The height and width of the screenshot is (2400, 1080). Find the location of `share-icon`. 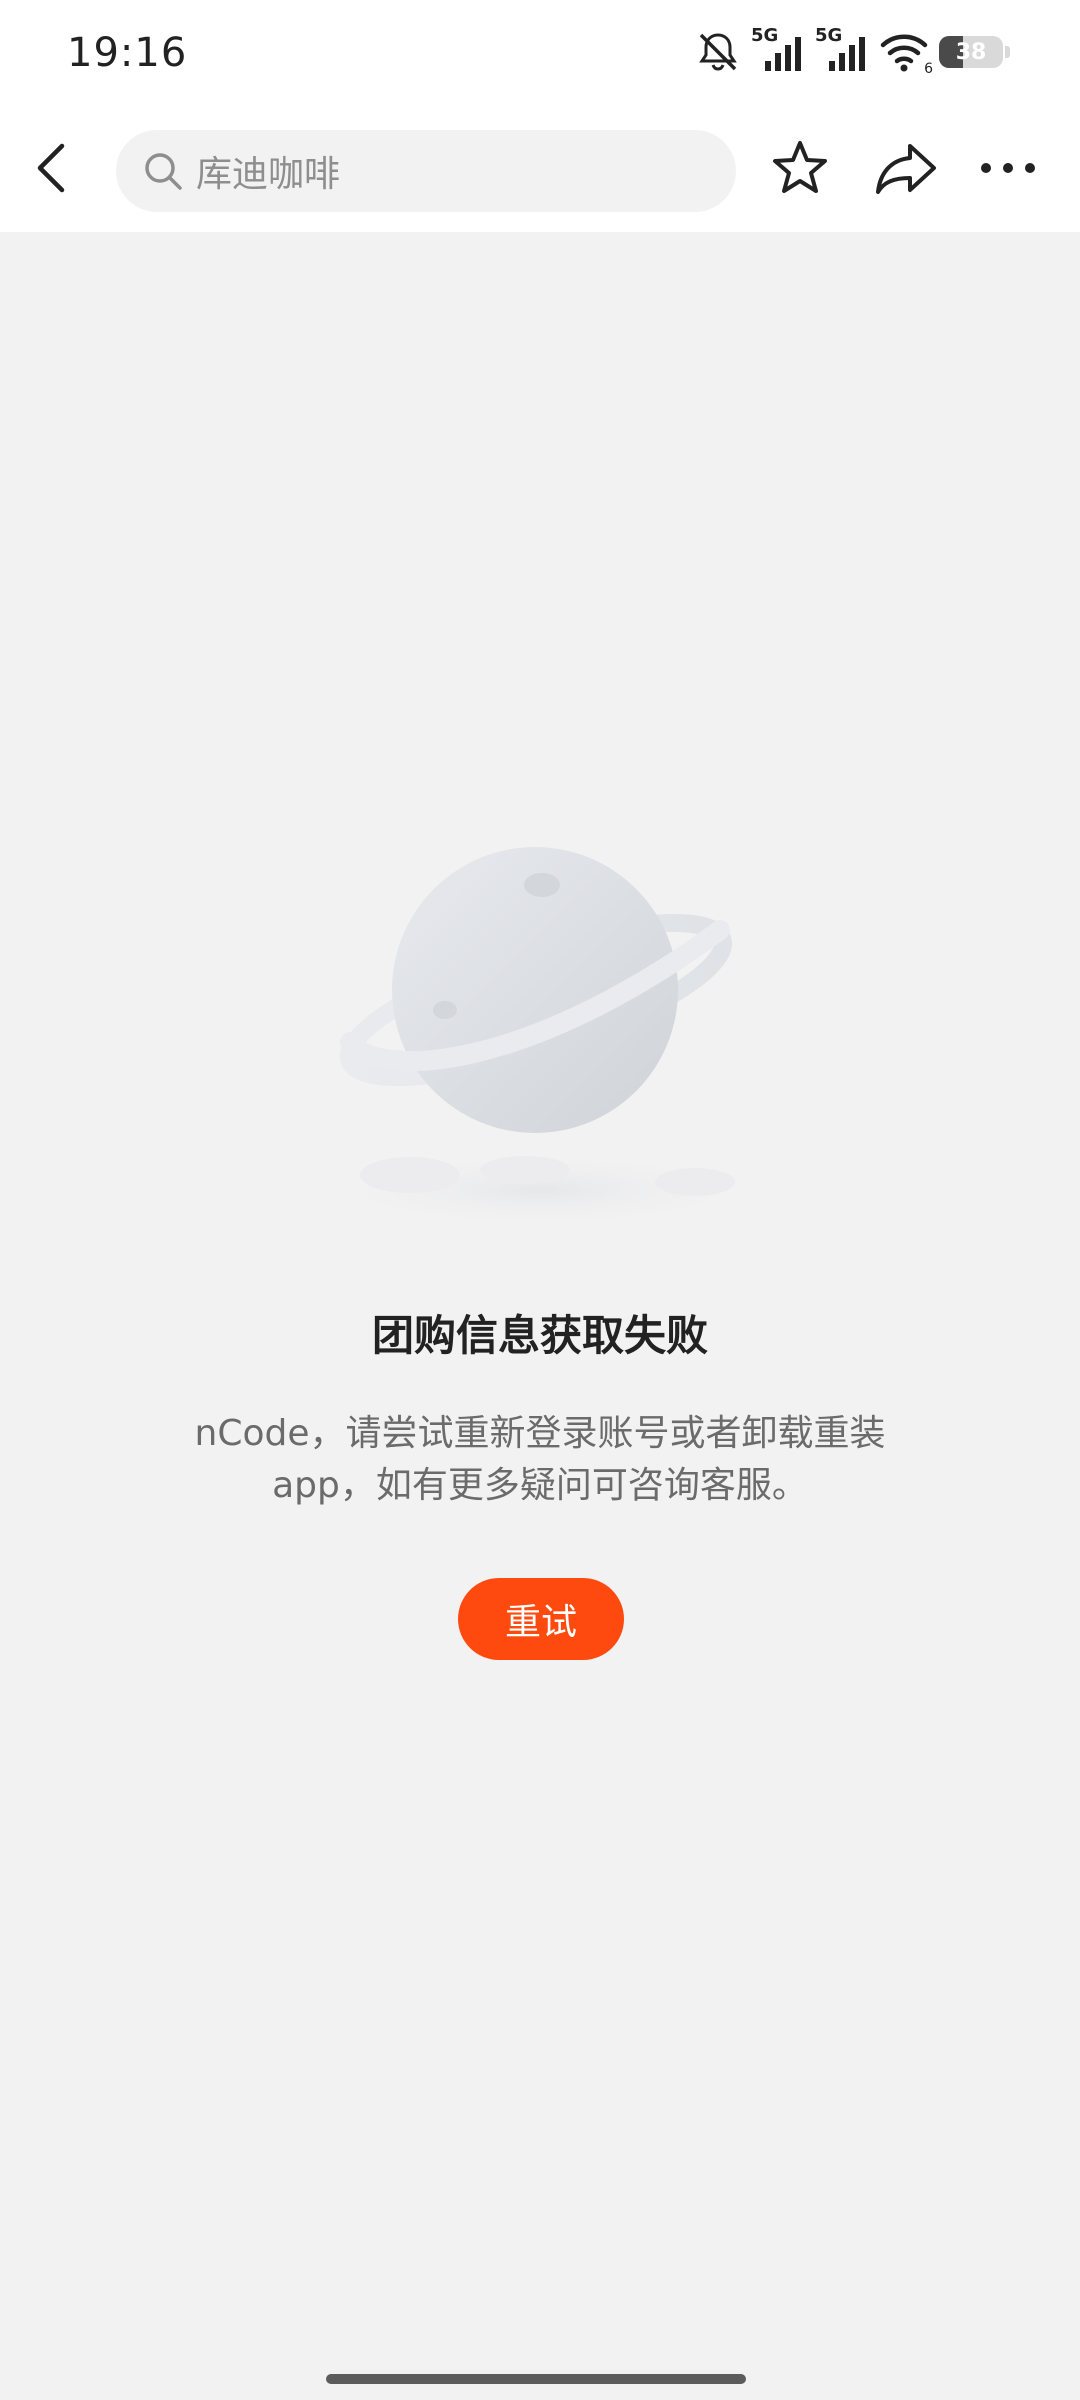

share-icon is located at coordinates (906, 170).